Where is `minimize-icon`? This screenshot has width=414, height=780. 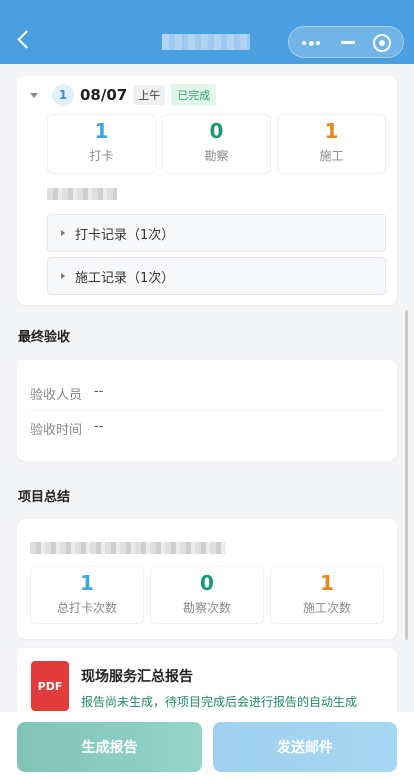 minimize-icon is located at coordinates (348, 42).